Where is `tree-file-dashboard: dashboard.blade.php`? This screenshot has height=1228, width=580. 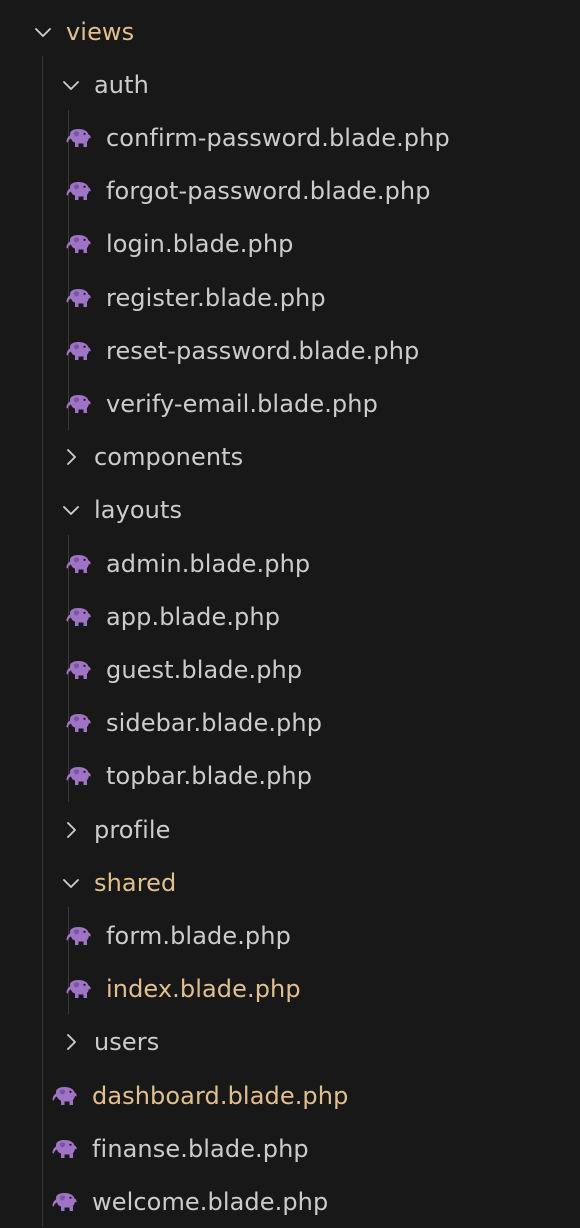 tree-file-dashboard: dashboard.blade.php is located at coordinates (290, 1095).